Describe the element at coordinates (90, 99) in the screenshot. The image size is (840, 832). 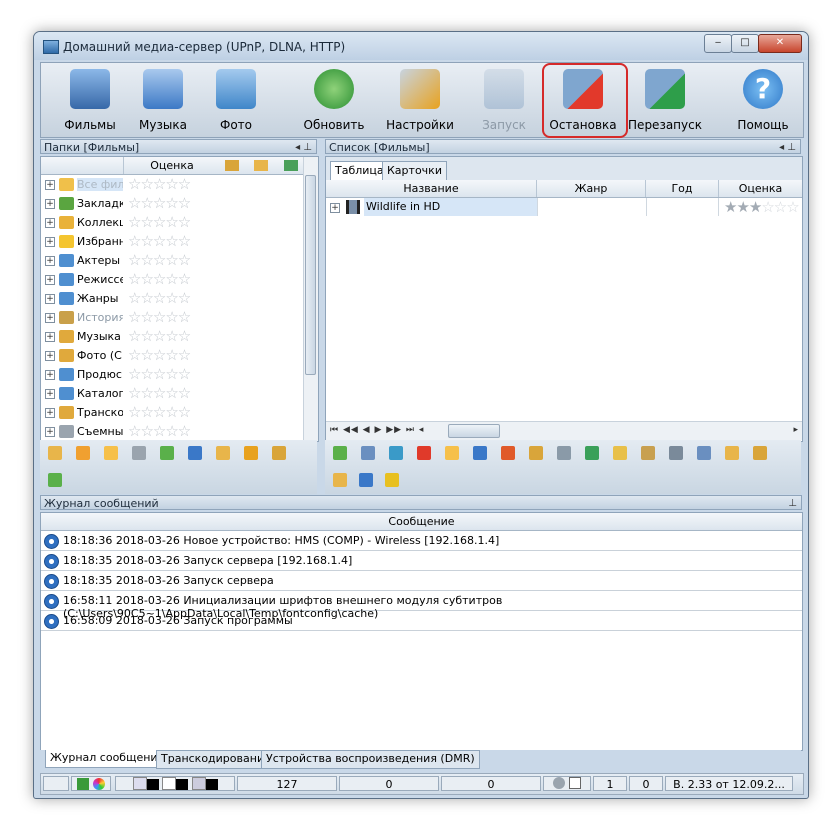
I see `movies-button: Фильмы` at that location.